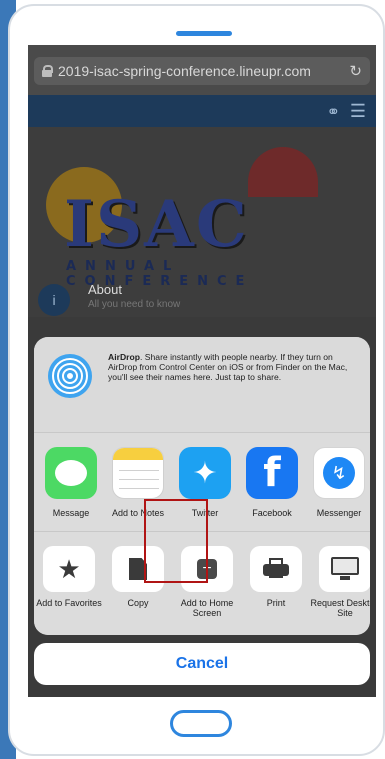 The width and height of the screenshot is (385, 759). Describe the element at coordinates (124, 357) in the screenshot. I see `airdrop-title: AirDrop` at that location.